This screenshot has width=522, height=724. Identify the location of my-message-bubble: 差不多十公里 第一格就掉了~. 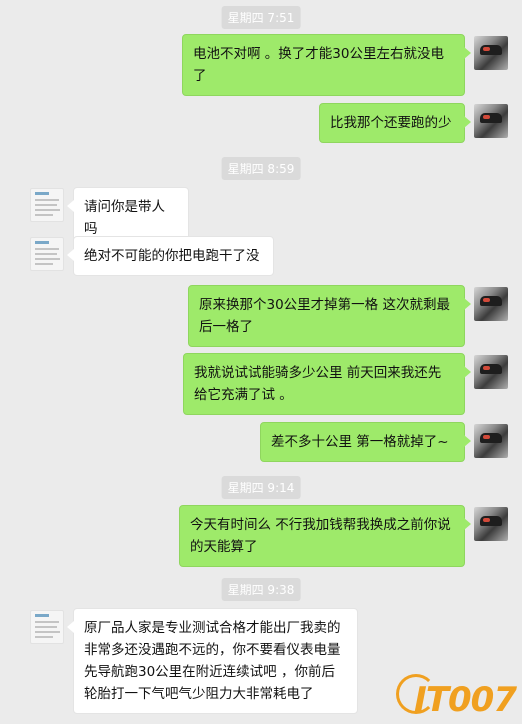
(365, 442).